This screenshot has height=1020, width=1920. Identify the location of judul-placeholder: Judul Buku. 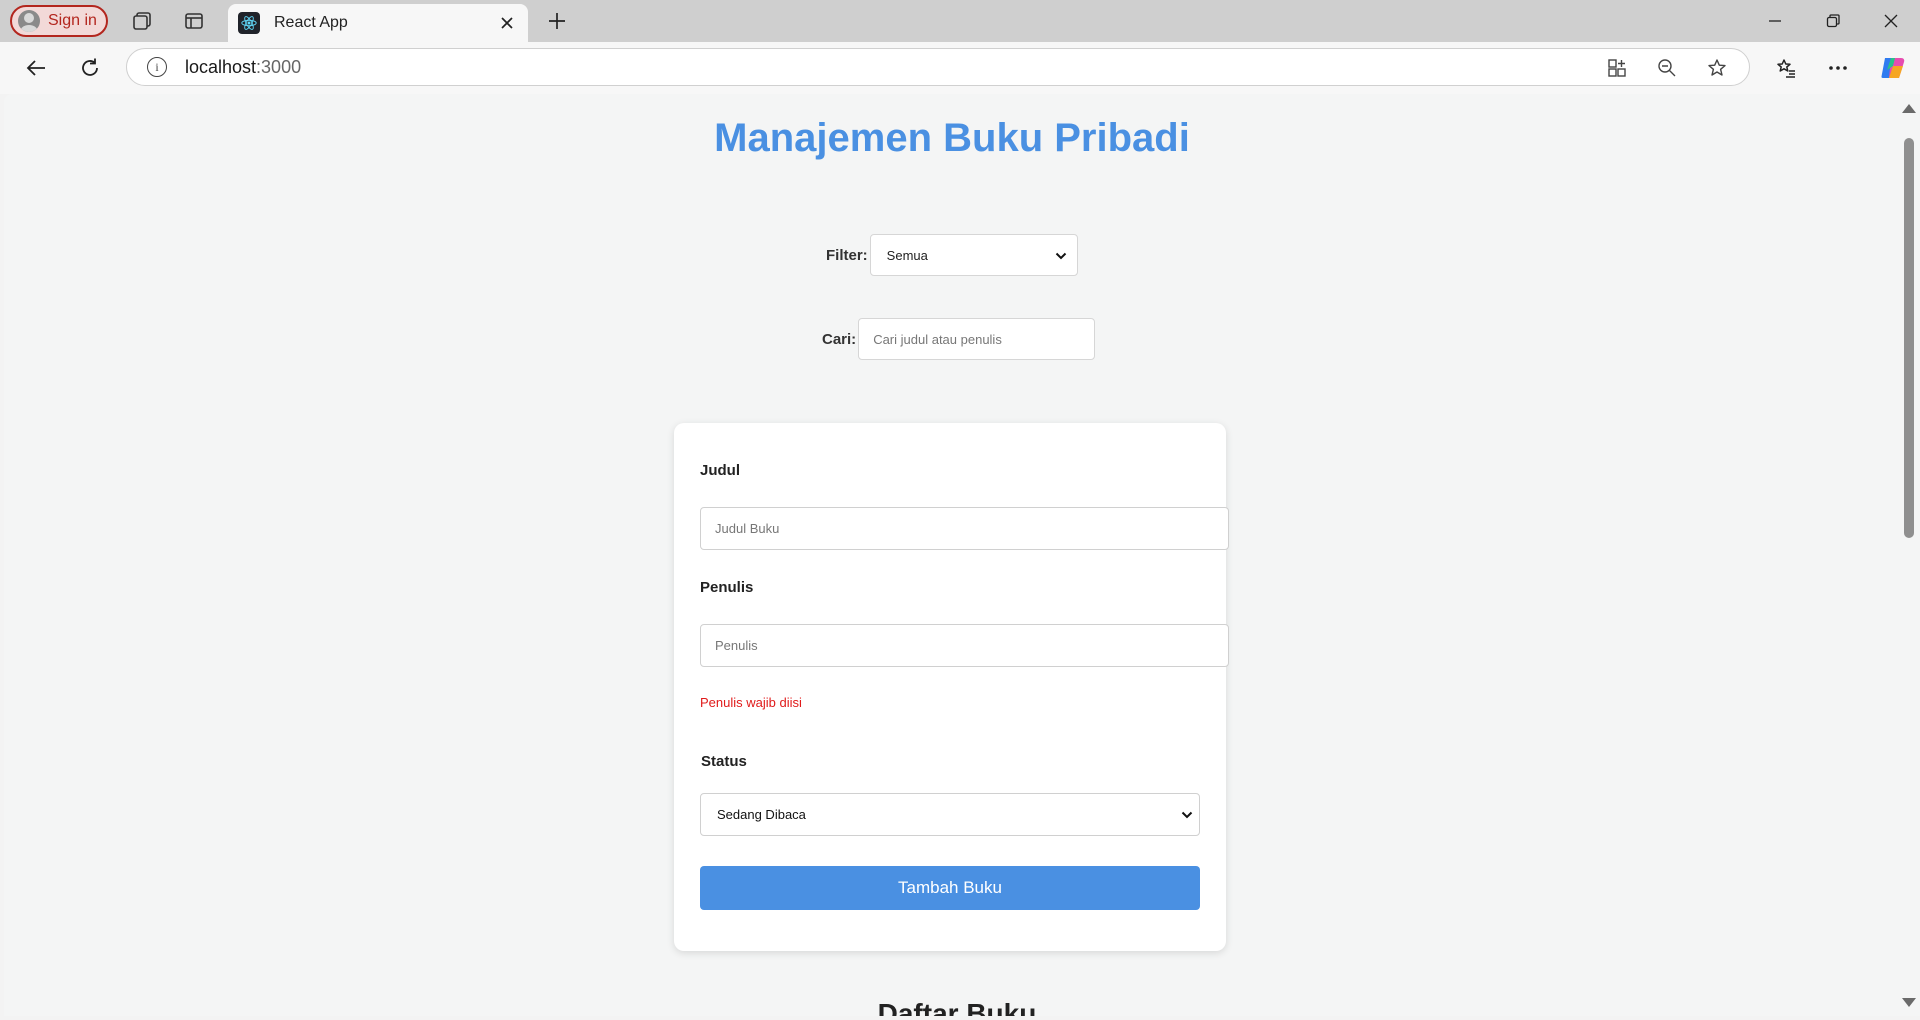
(747, 528).